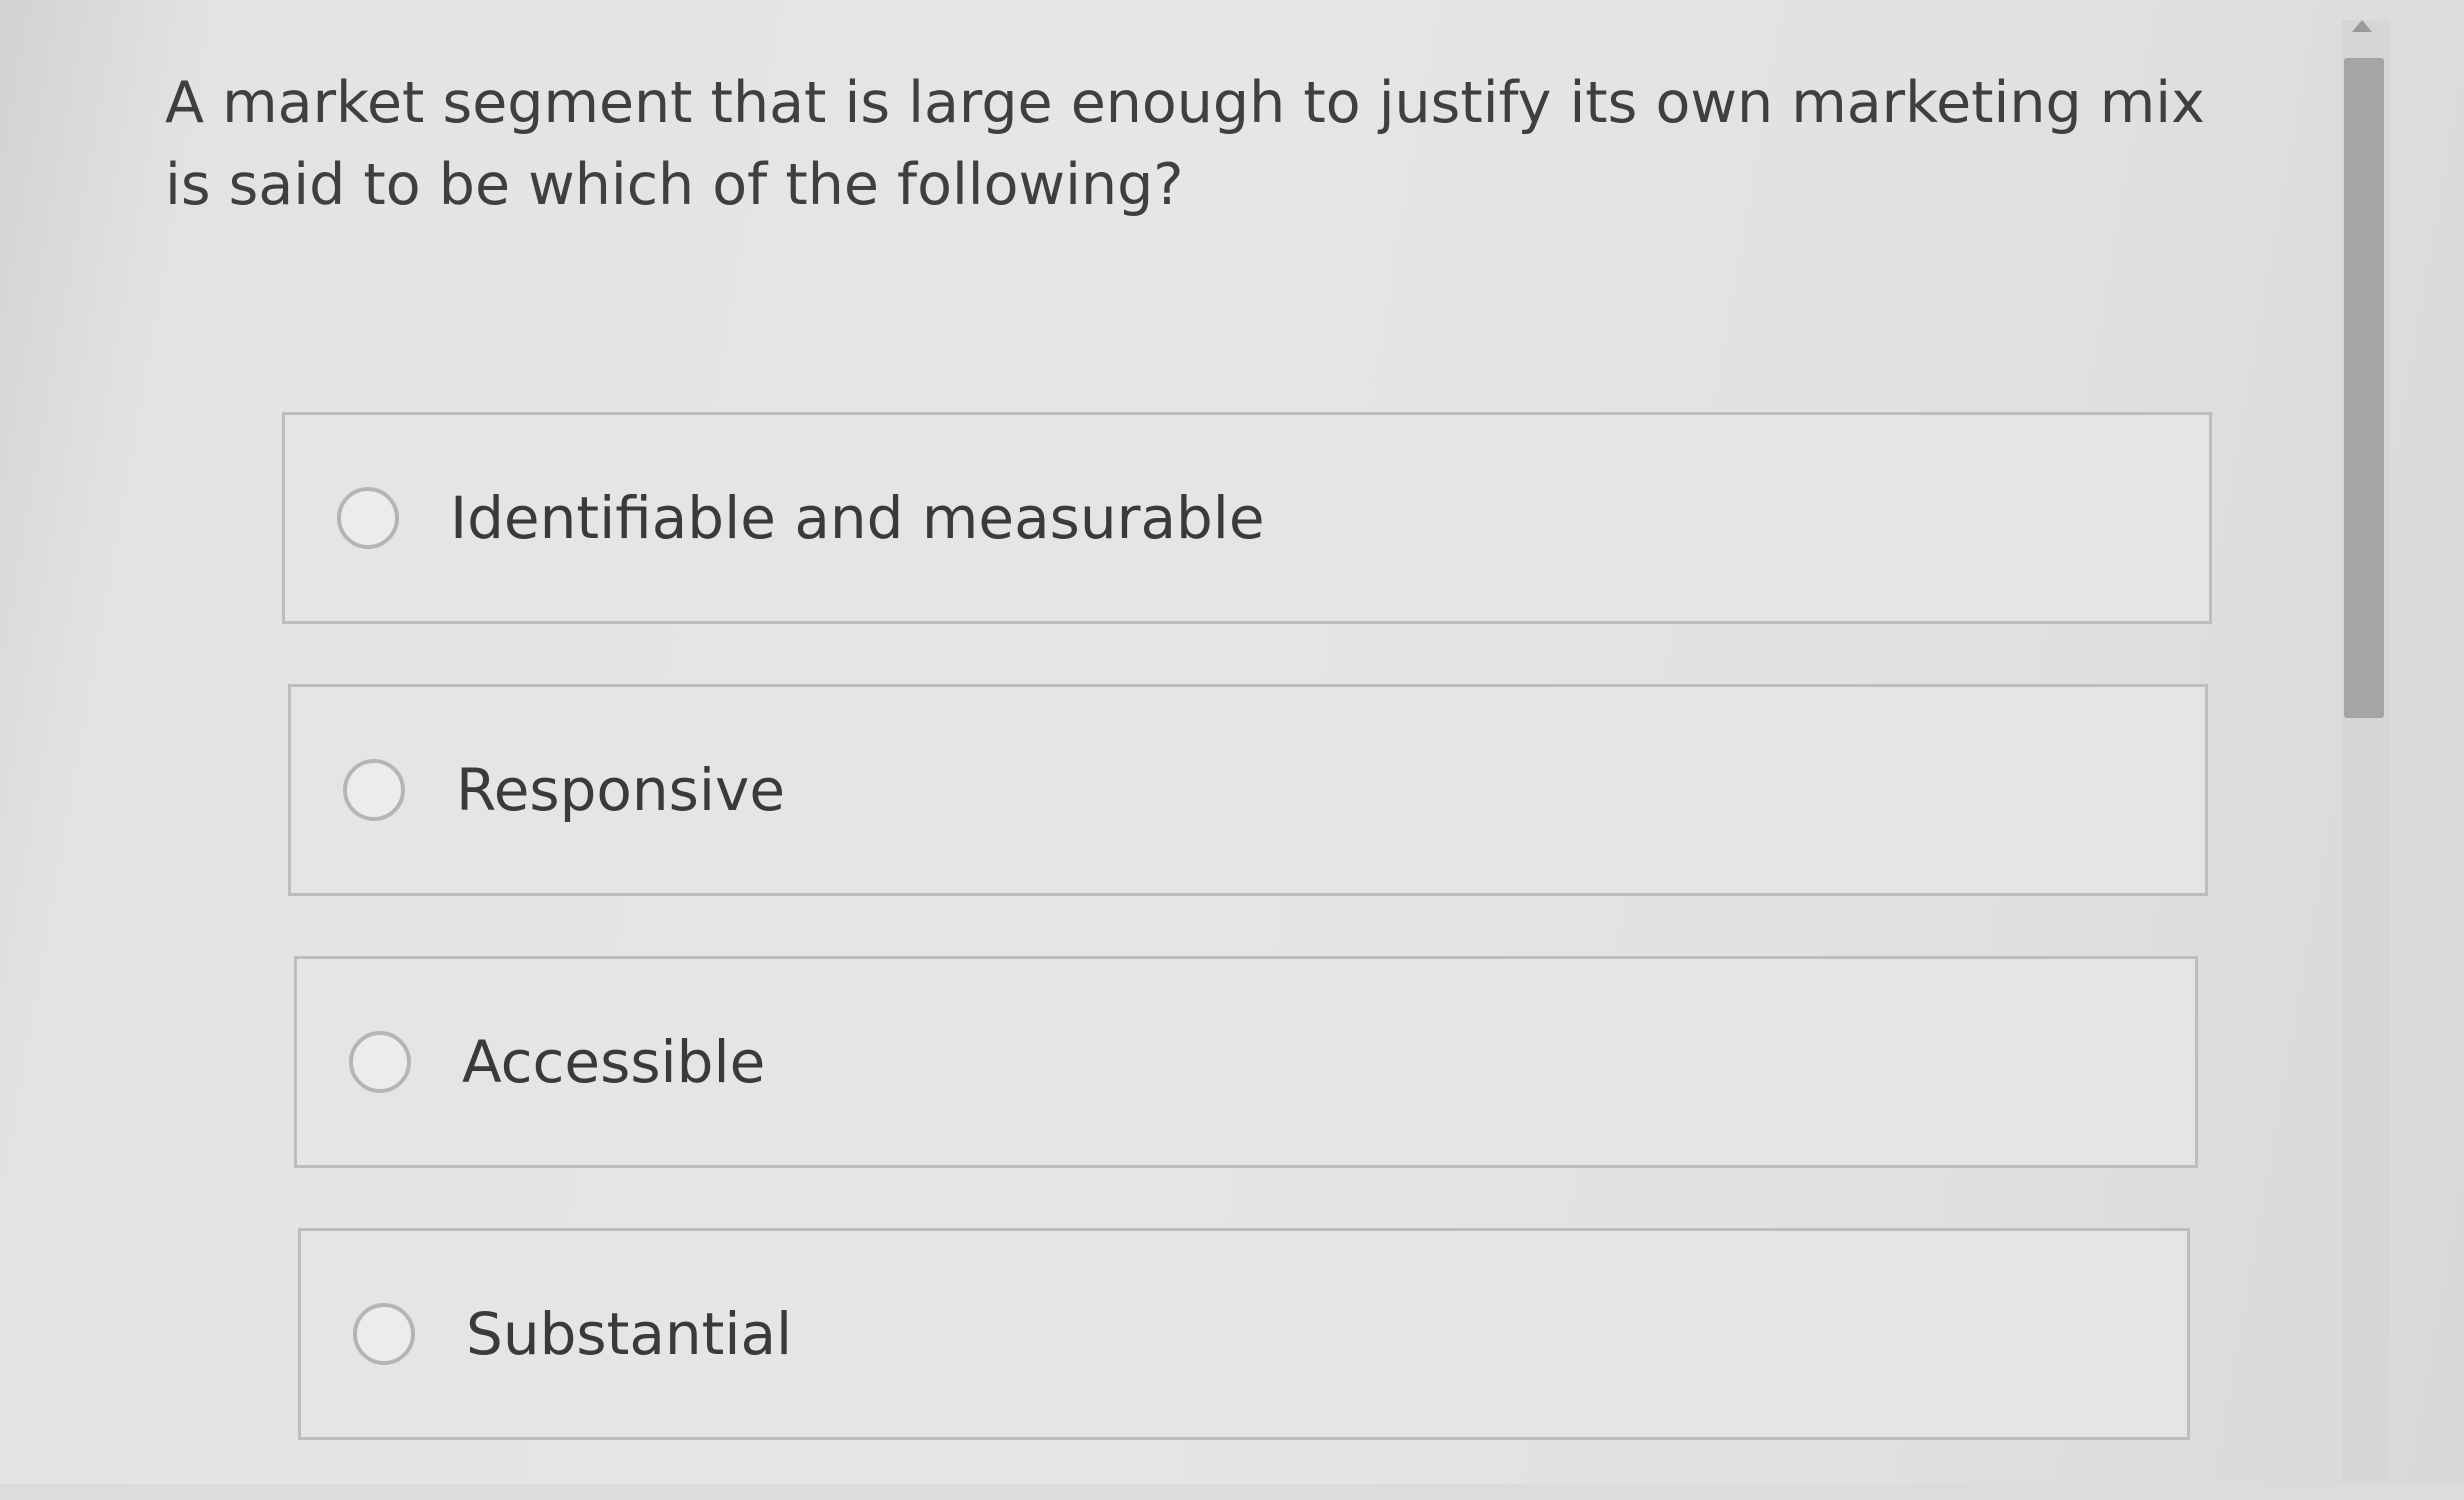 This screenshot has height=1500, width=2464. Describe the element at coordinates (614, 1062) in the screenshot. I see `answer-option-label: Accessible` at that location.